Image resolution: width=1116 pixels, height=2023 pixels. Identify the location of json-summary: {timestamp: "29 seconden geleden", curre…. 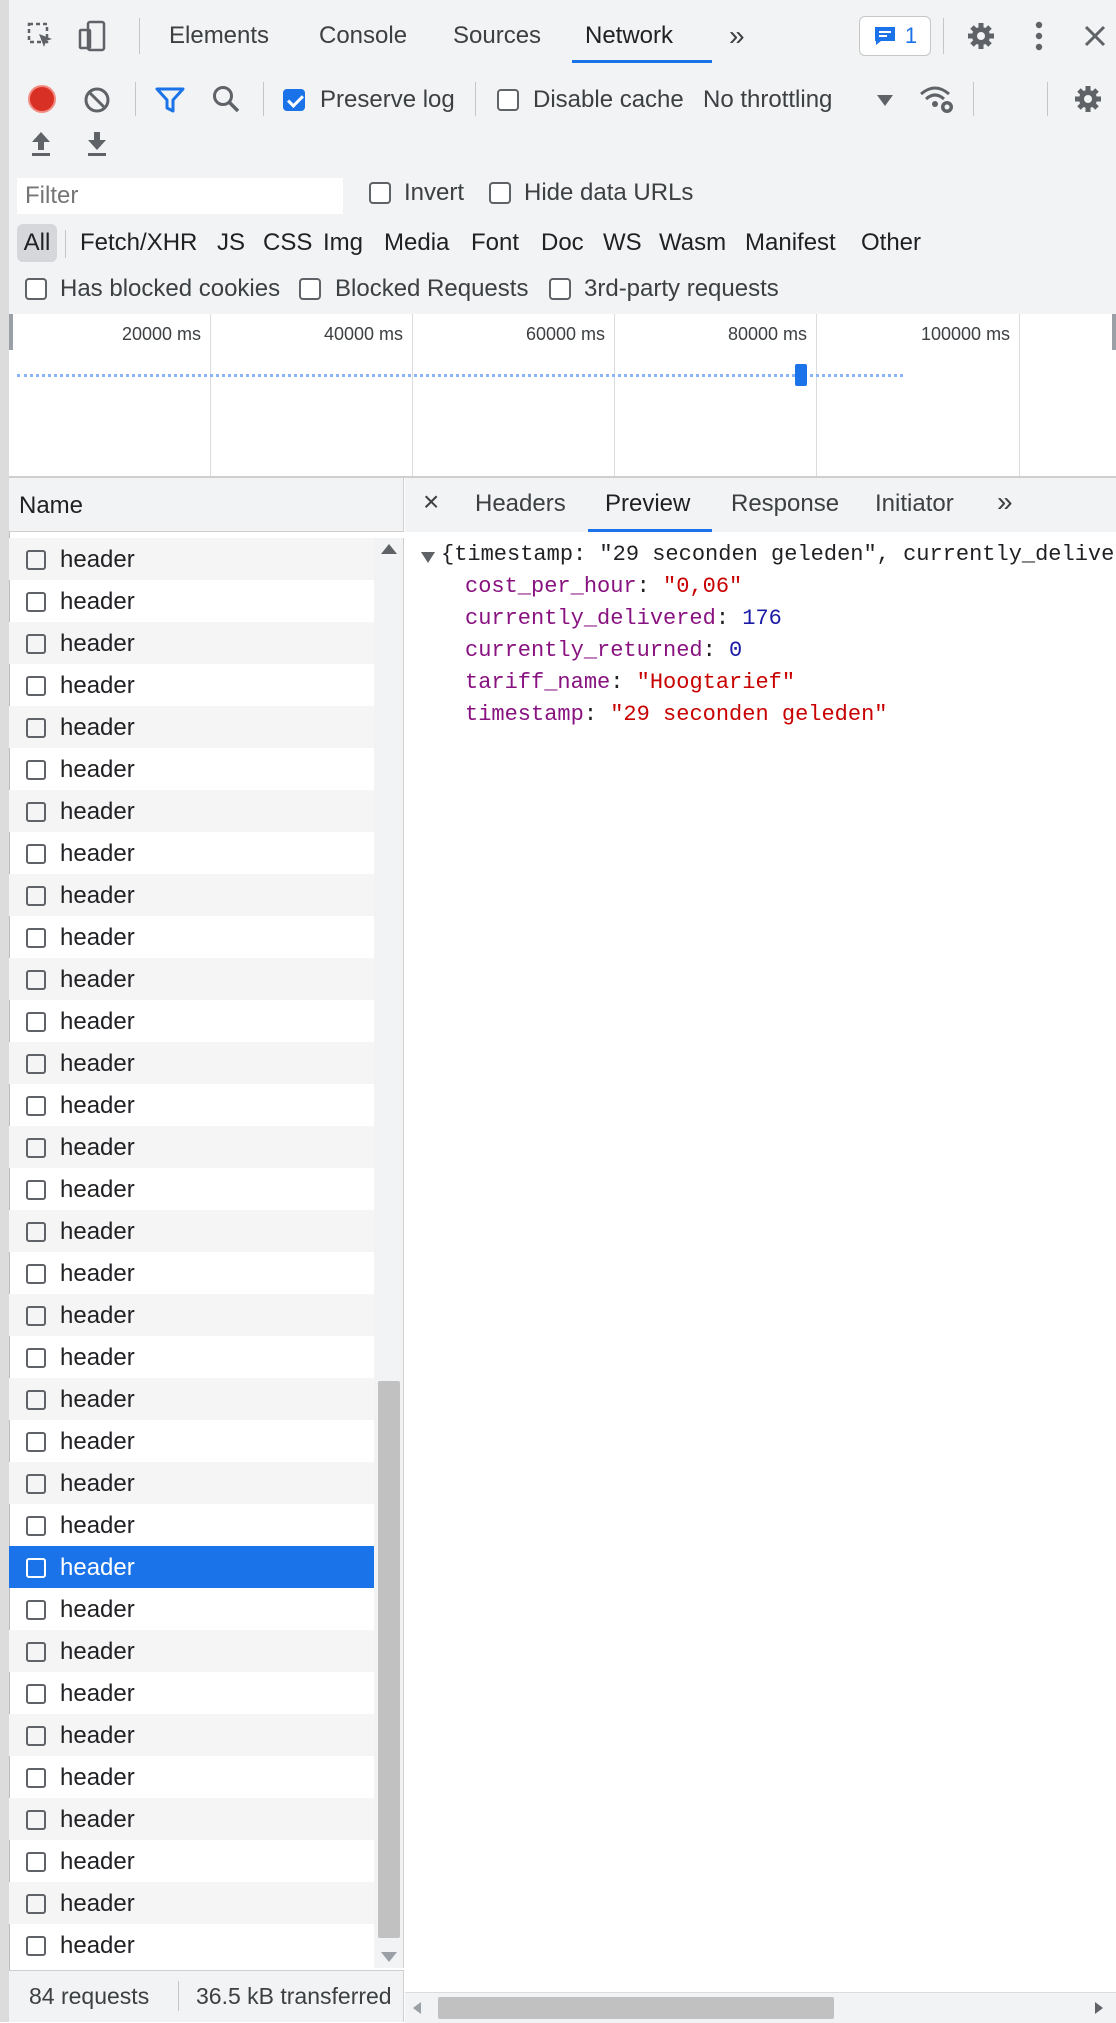
(778, 554).